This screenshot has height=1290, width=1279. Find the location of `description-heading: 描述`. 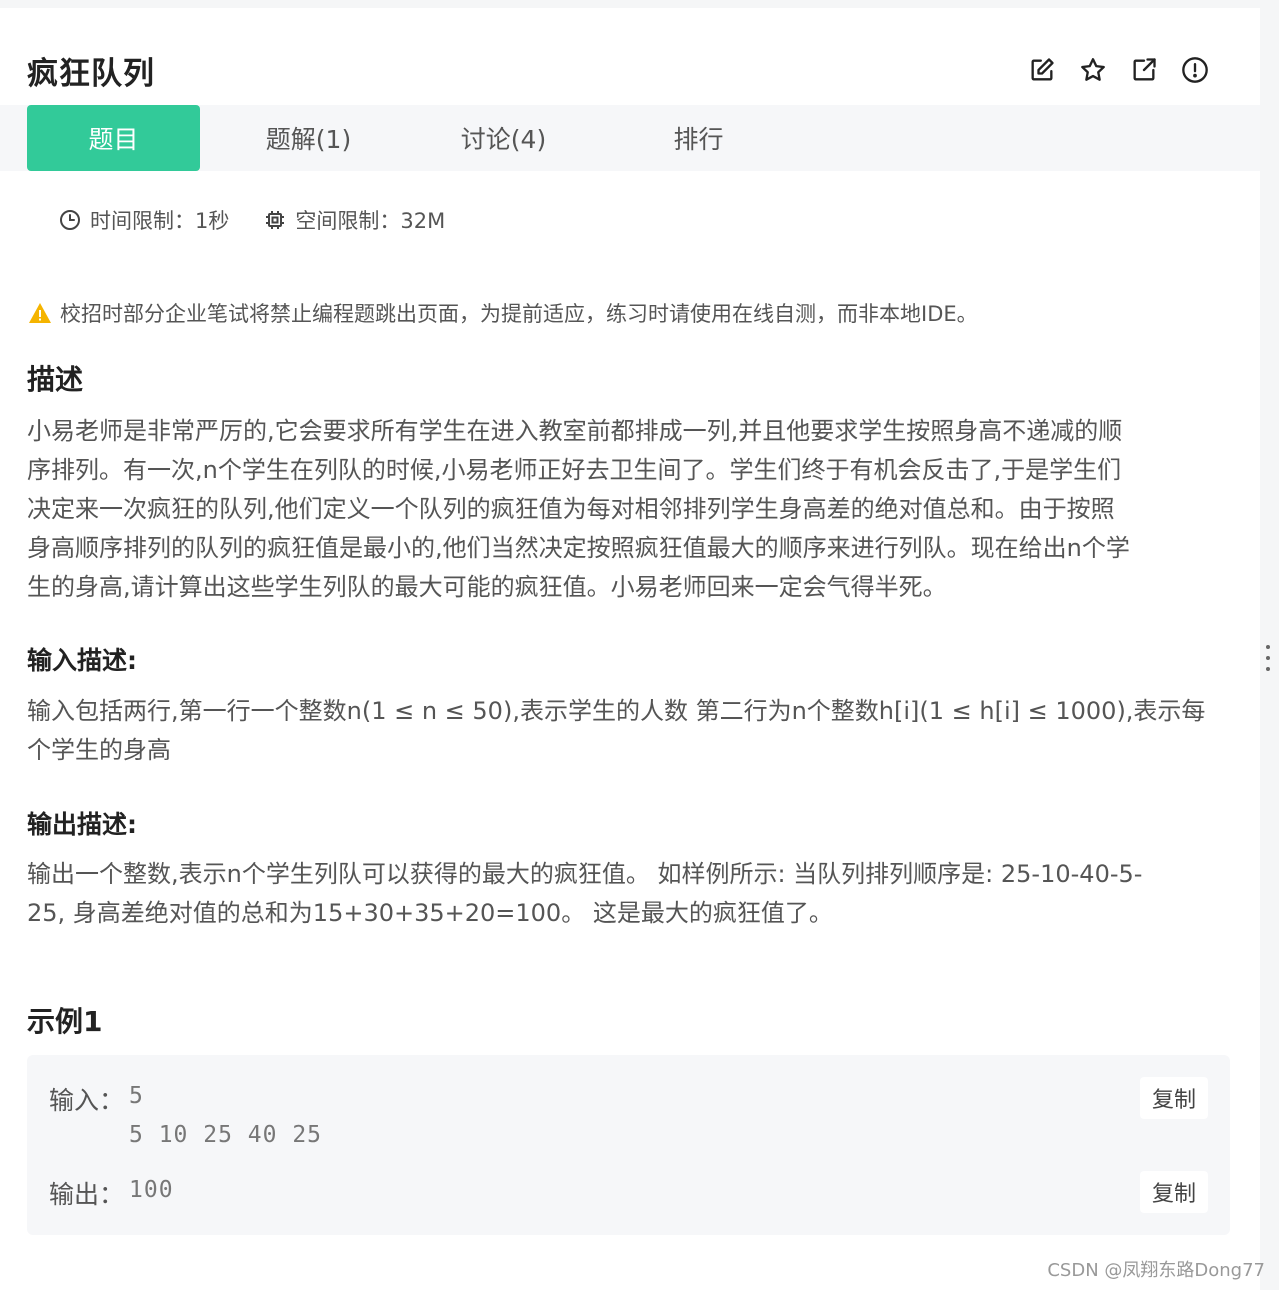

description-heading: 描述 is located at coordinates (55, 379).